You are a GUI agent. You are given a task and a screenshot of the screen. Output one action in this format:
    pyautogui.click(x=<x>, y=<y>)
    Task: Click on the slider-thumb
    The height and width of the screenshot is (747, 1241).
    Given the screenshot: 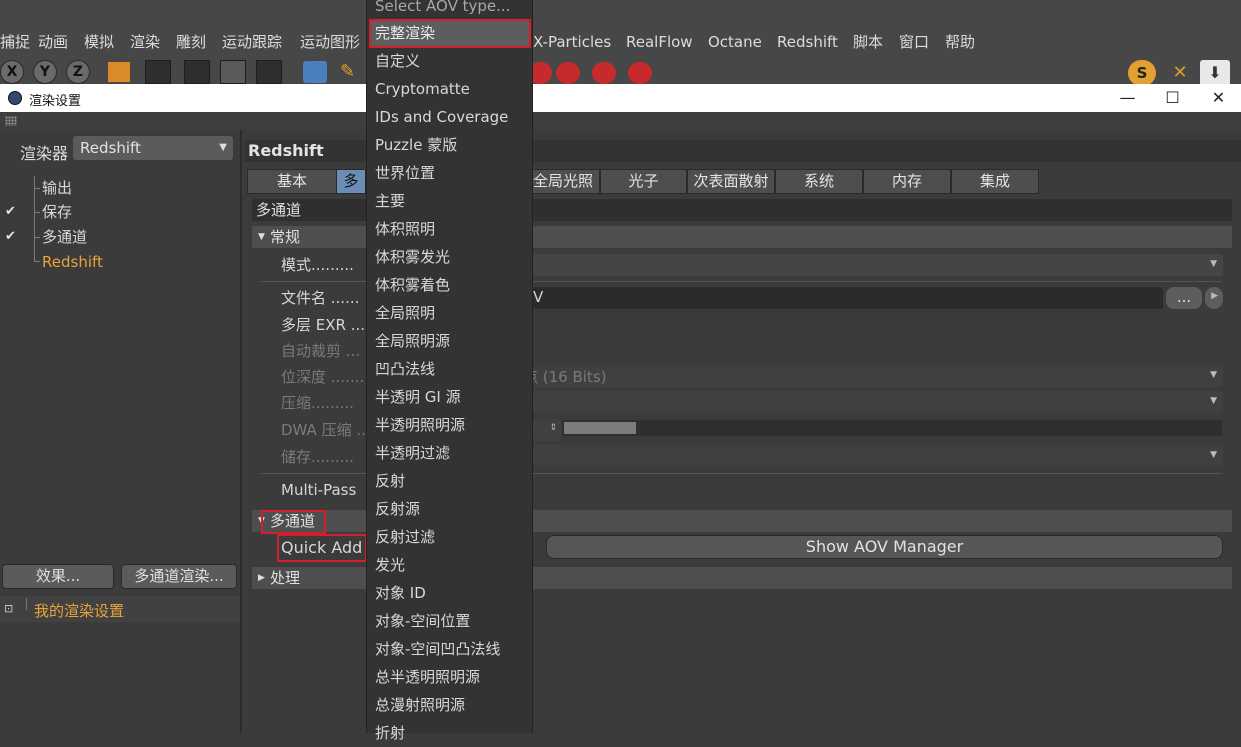 What is the action you would take?
    pyautogui.click(x=600, y=428)
    